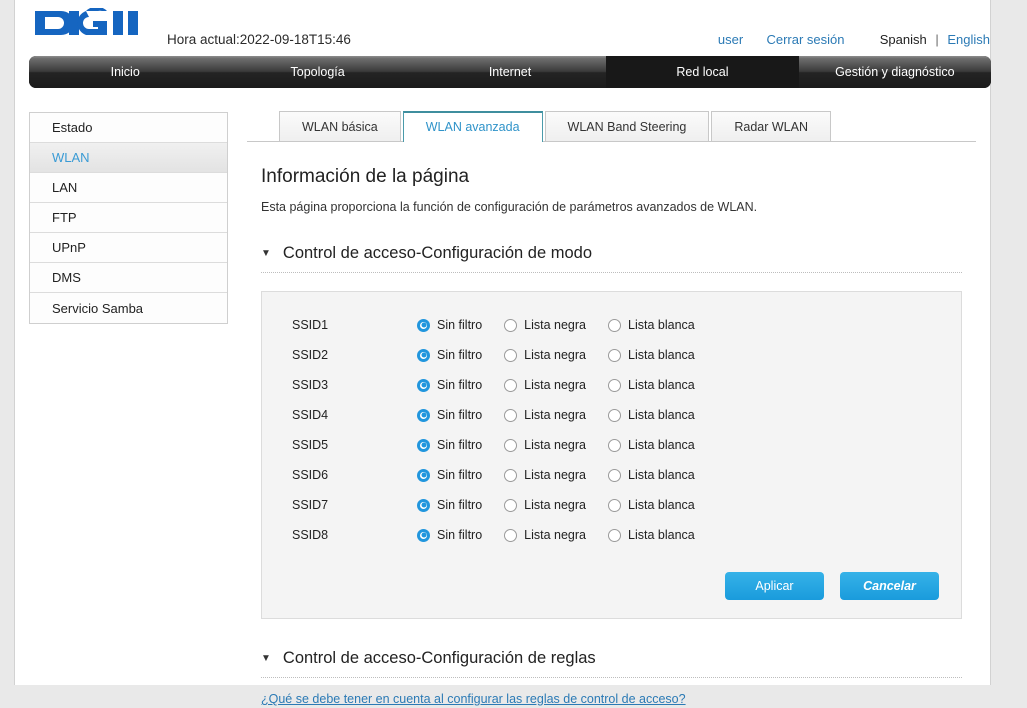 The image size is (1027, 708). Describe the element at coordinates (730, 39) in the screenshot. I see `user-link: user` at that location.